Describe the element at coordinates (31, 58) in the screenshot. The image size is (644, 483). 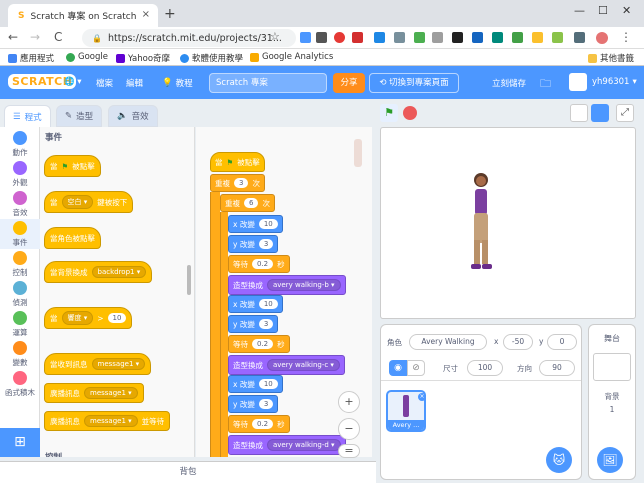
I see `bookmark-apps: 應用程式` at that location.